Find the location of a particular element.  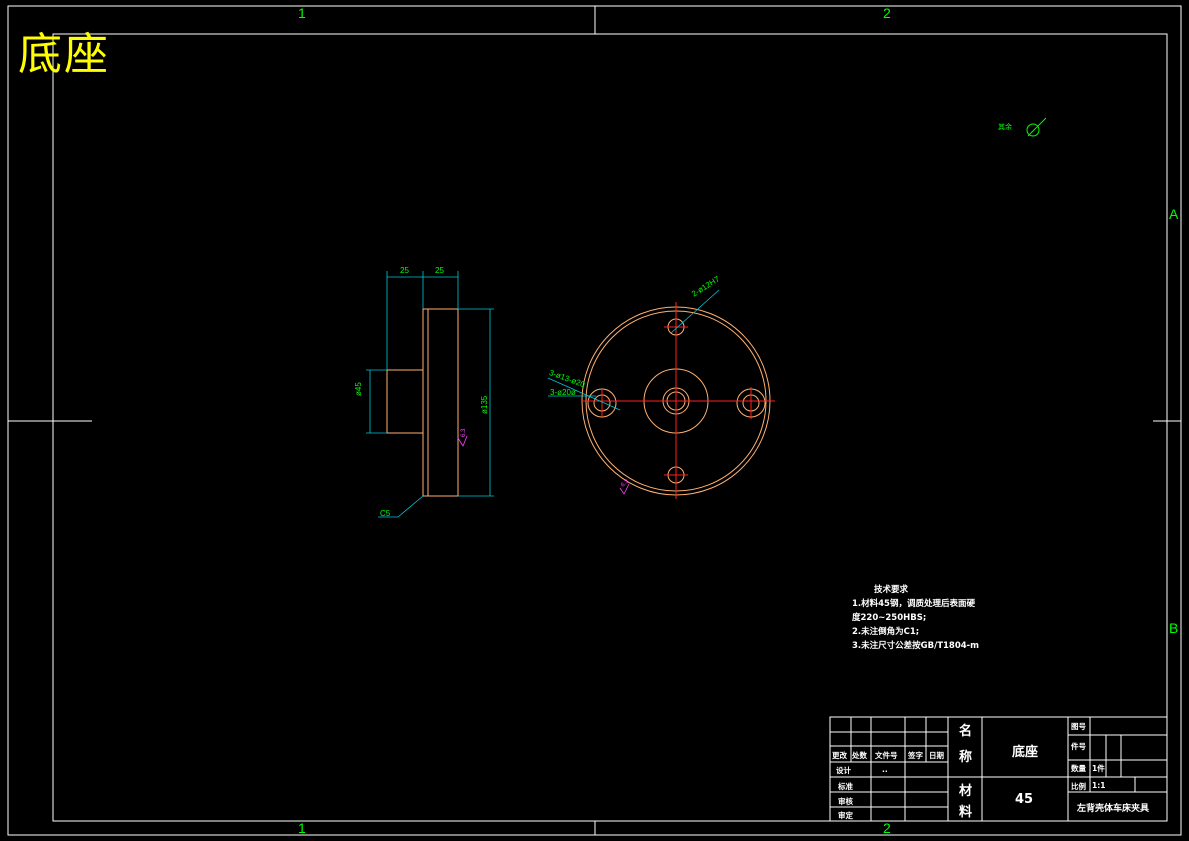

dim-width-a: 25 is located at coordinates (404, 270).